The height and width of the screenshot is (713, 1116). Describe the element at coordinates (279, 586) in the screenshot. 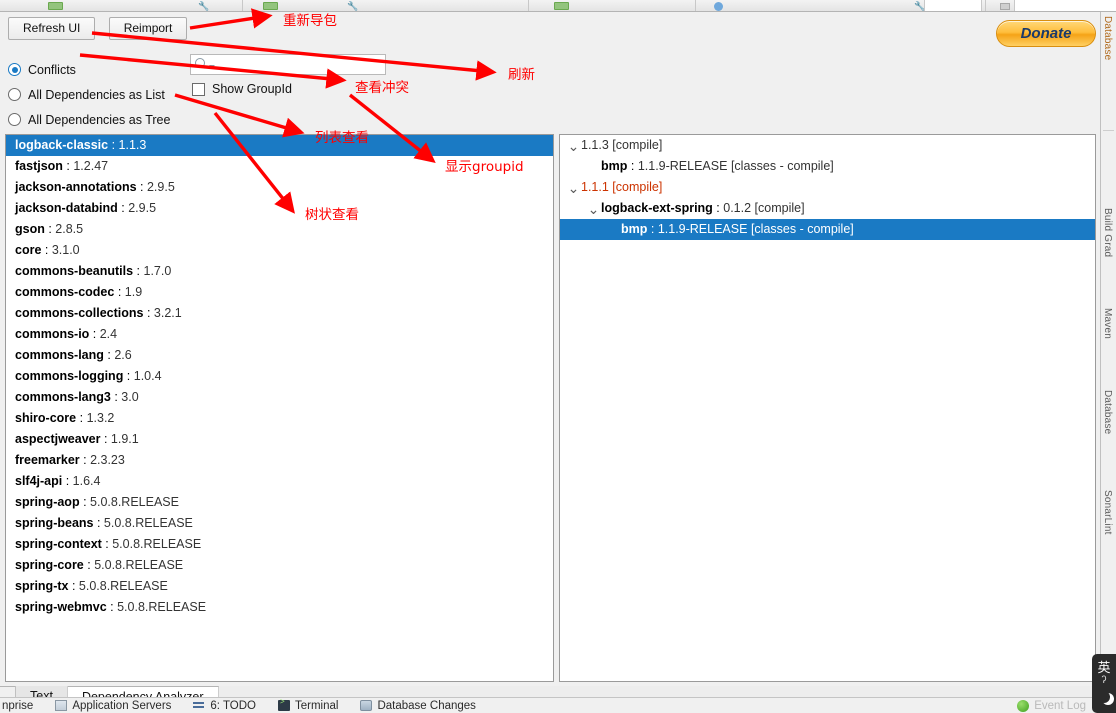

I see `list-item: spring-tx : 5.0.8.RELEASE` at that location.